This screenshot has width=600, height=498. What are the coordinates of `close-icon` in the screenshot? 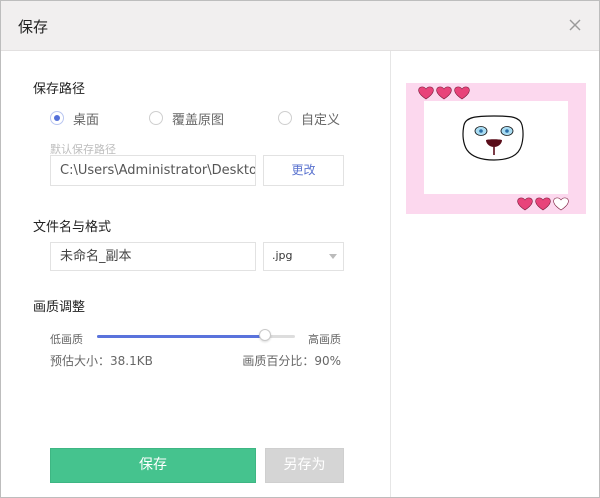 It's located at (575, 25).